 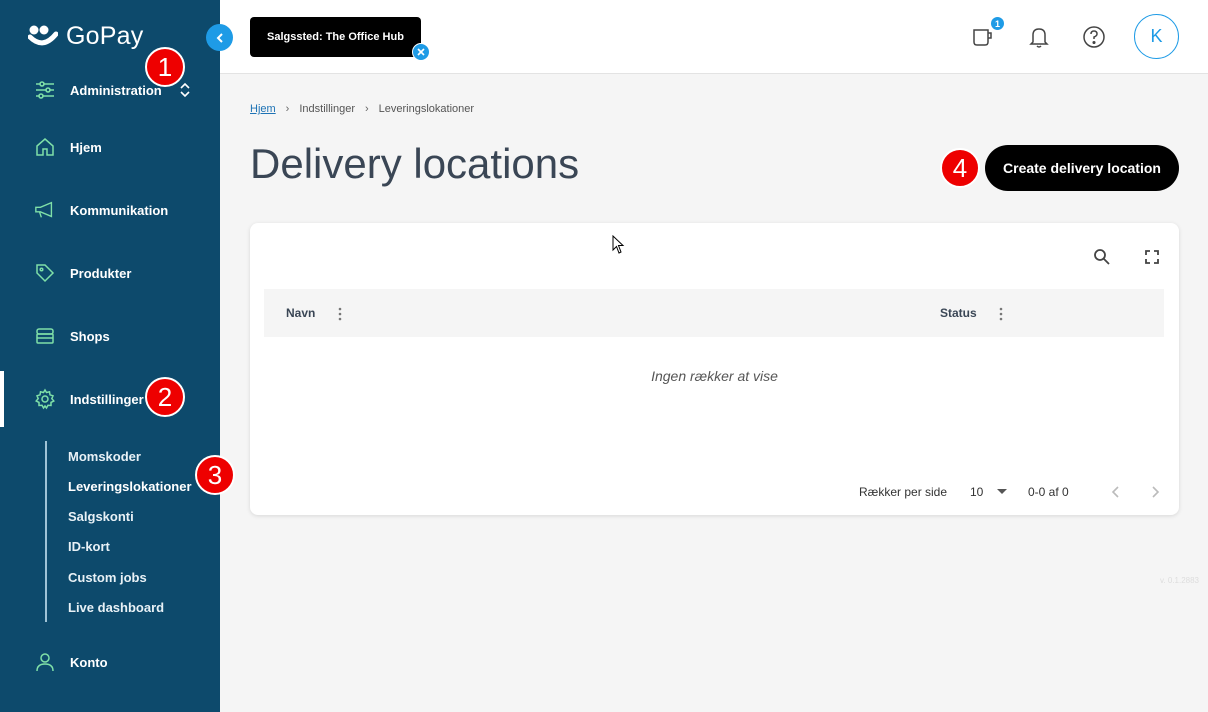 I want to click on empty-table-message: Ingen rækker at vise, so click(x=714, y=376).